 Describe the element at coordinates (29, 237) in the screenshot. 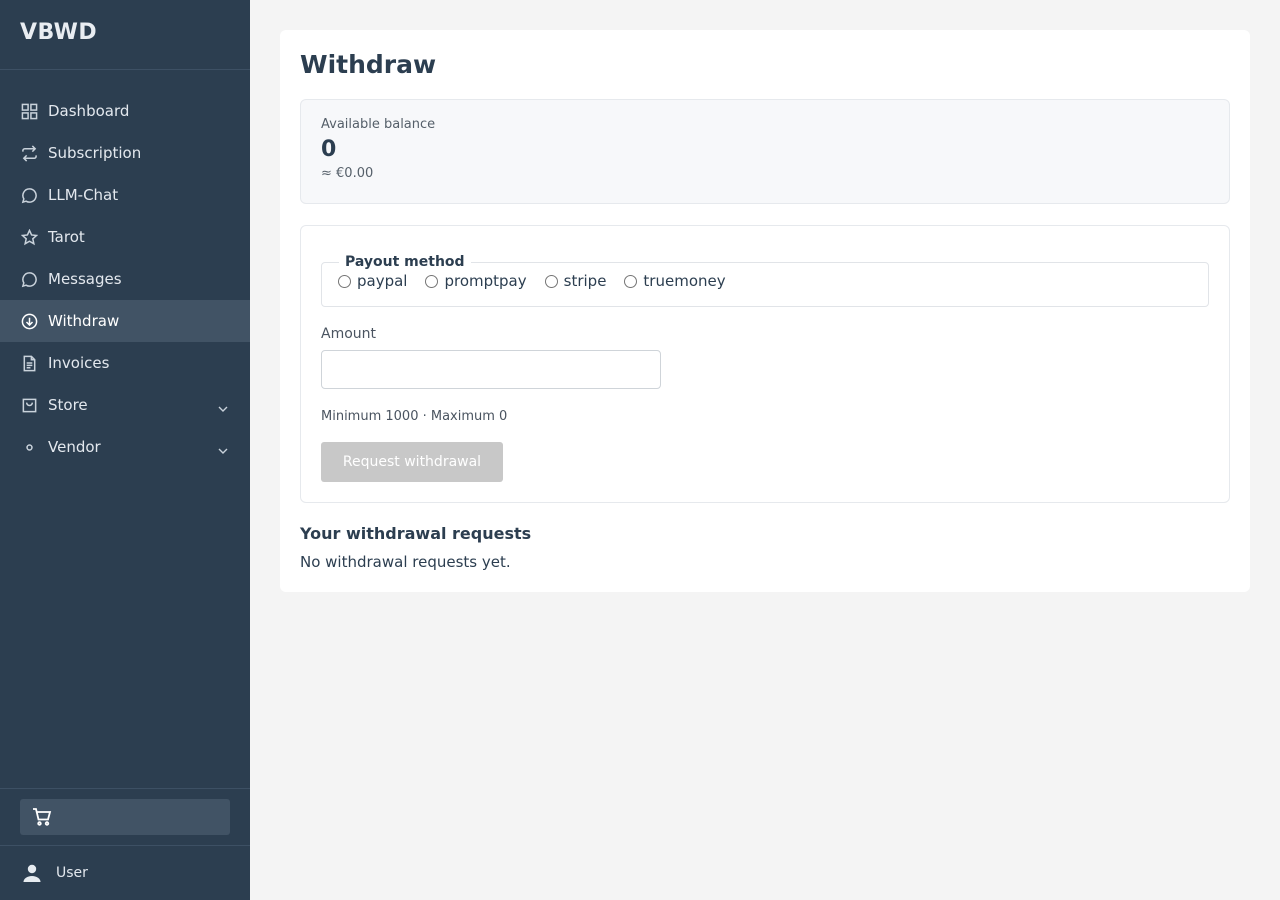

I see `star-icon` at that location.